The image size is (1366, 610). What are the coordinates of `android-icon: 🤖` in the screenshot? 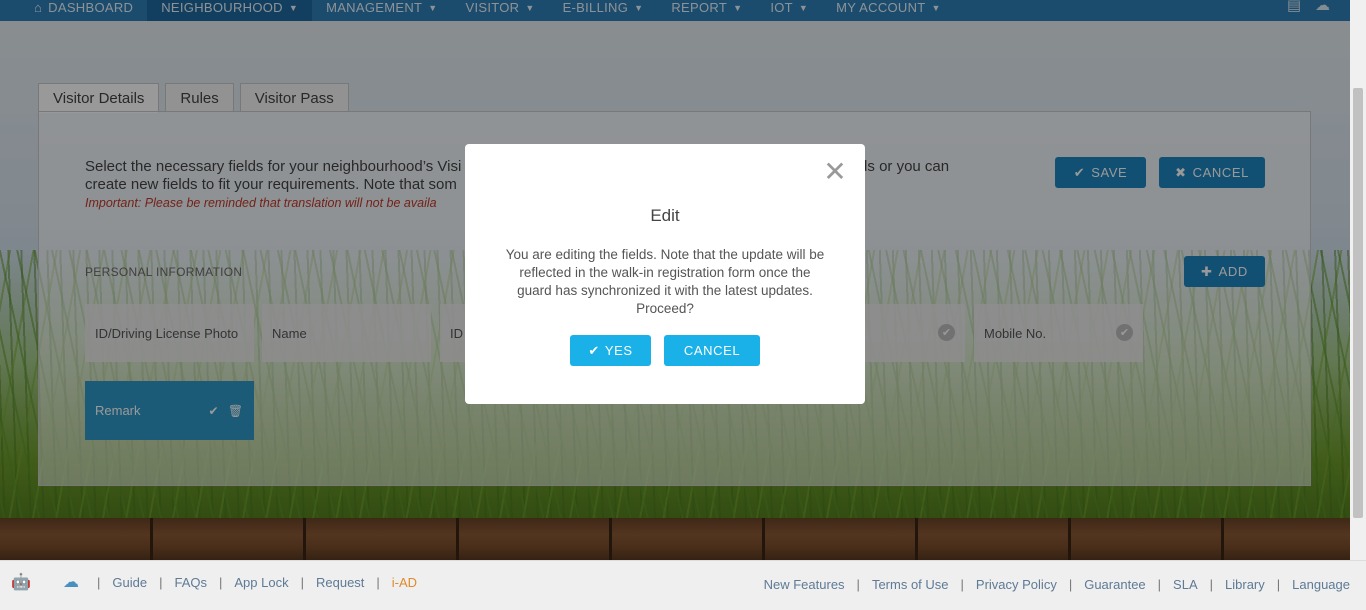 It's located at (21, 582).